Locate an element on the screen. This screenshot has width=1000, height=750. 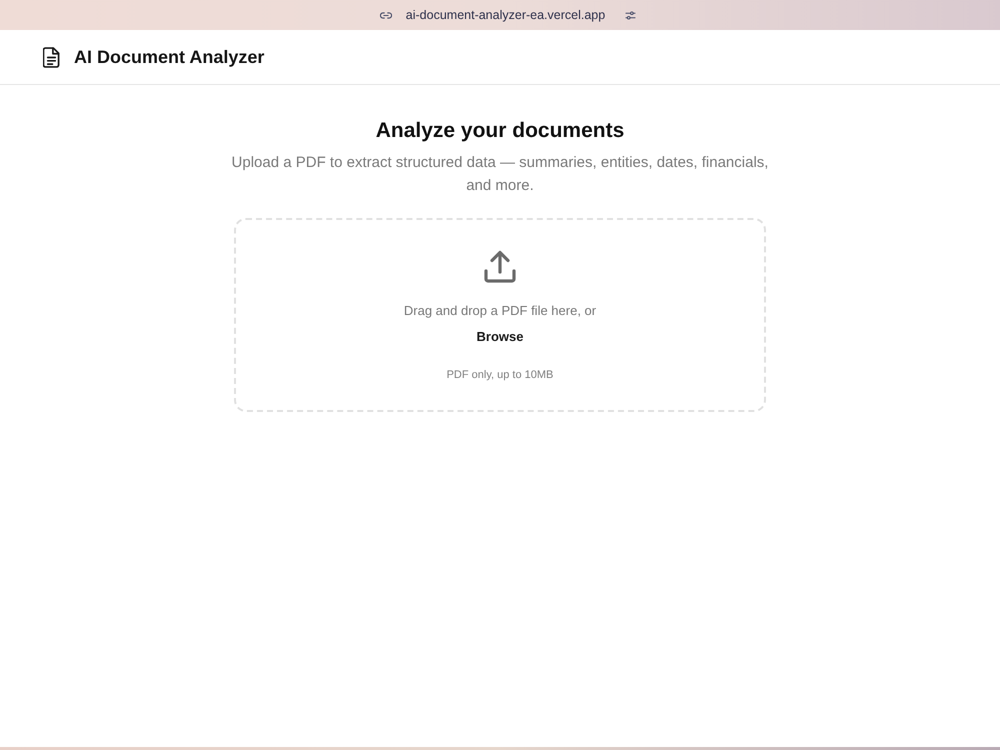
file-limit-hint: PDF only, up to 10MB is located at coordinates (500, 375).